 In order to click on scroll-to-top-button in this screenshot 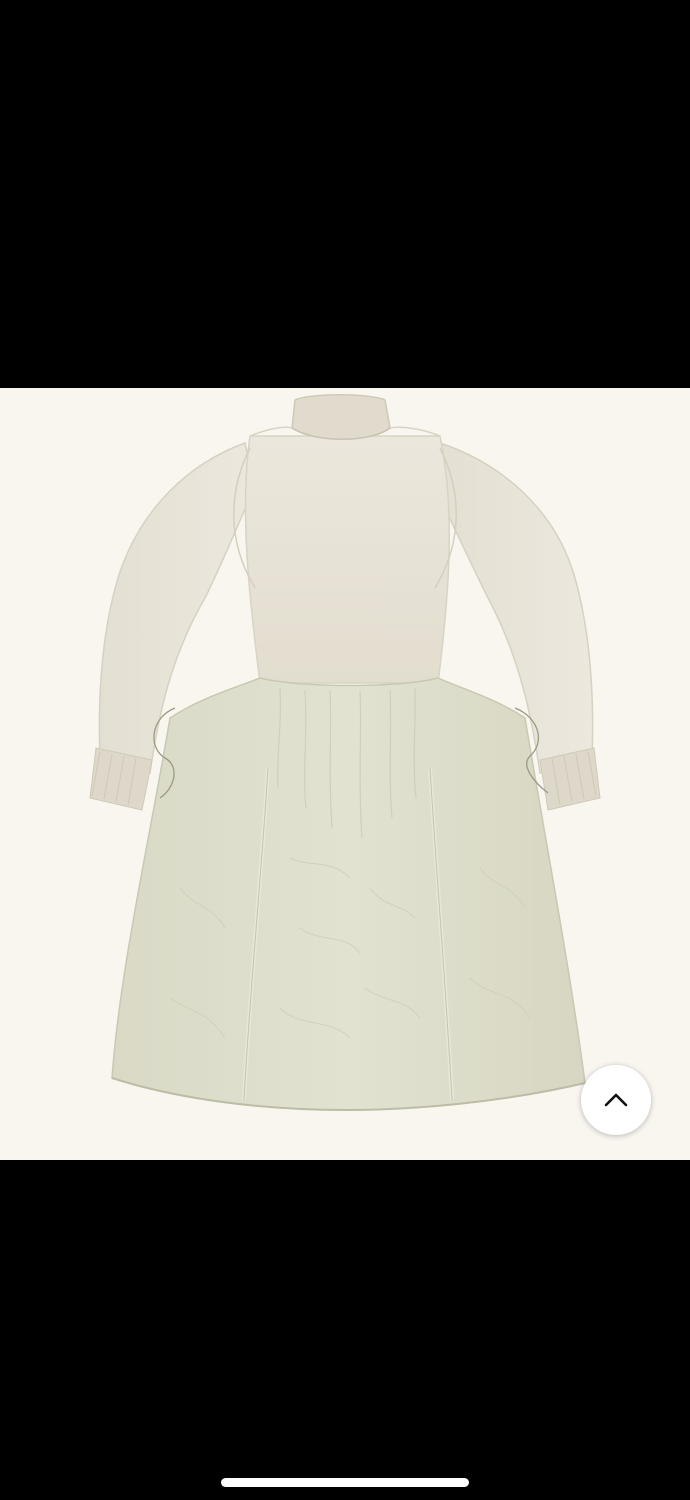, I will do `click(616, 1100)`.